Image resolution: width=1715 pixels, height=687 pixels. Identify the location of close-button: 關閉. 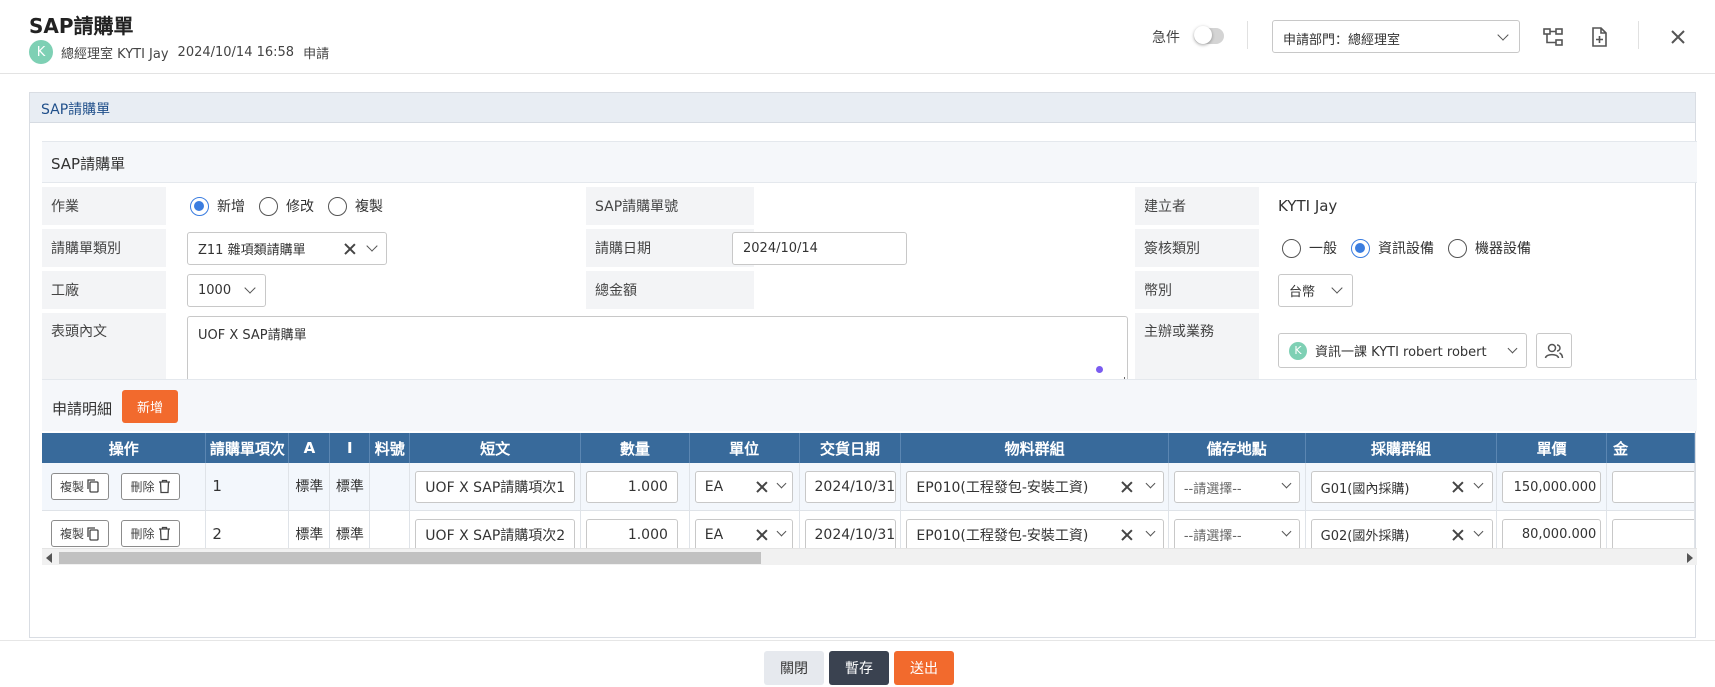
(794, 668).